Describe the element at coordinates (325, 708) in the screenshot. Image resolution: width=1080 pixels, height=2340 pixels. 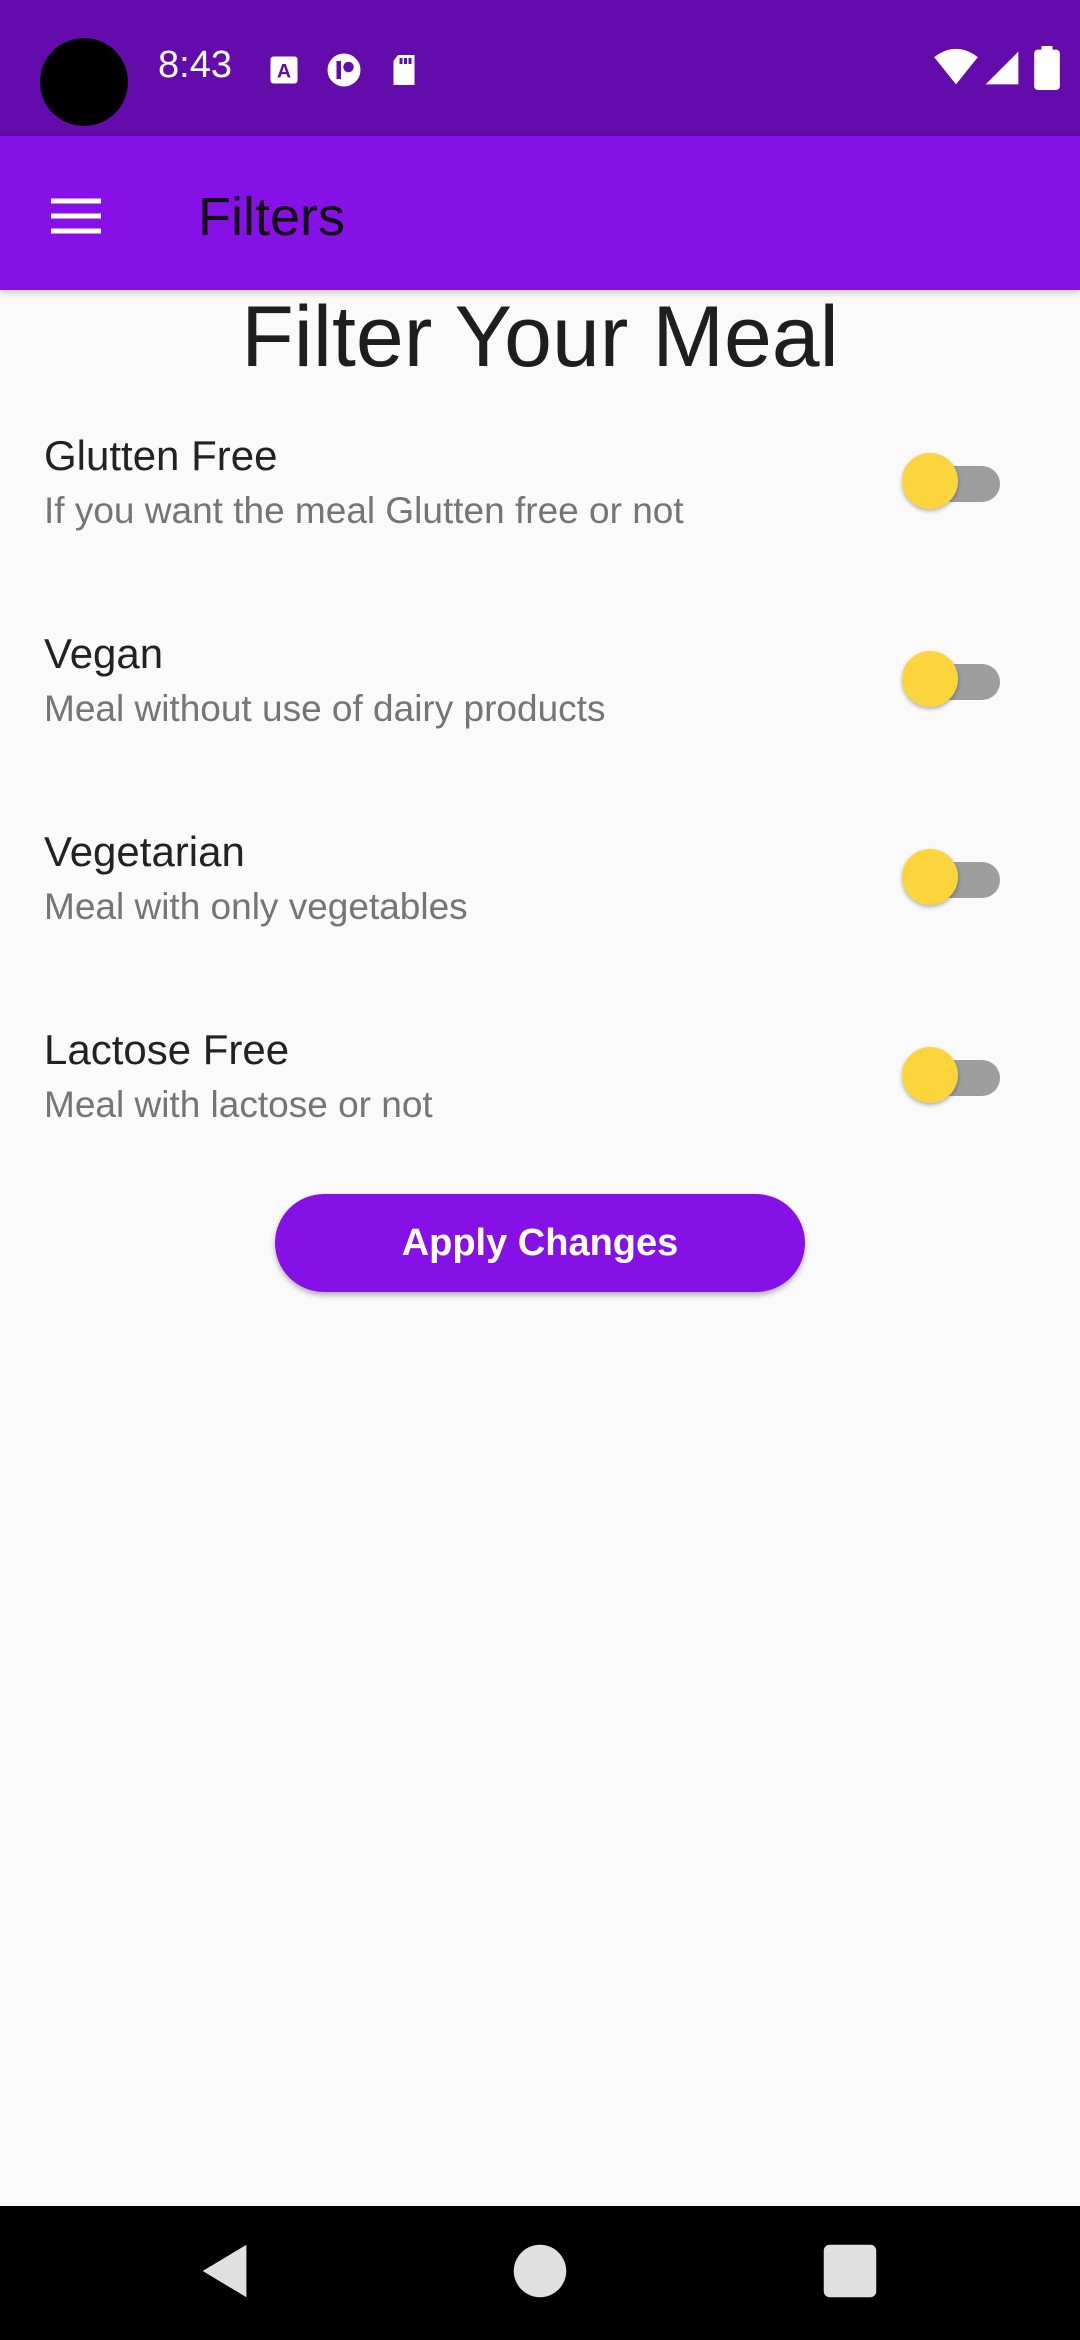
I see `filter-subtitle: Meal without use of dairy products` at that location.